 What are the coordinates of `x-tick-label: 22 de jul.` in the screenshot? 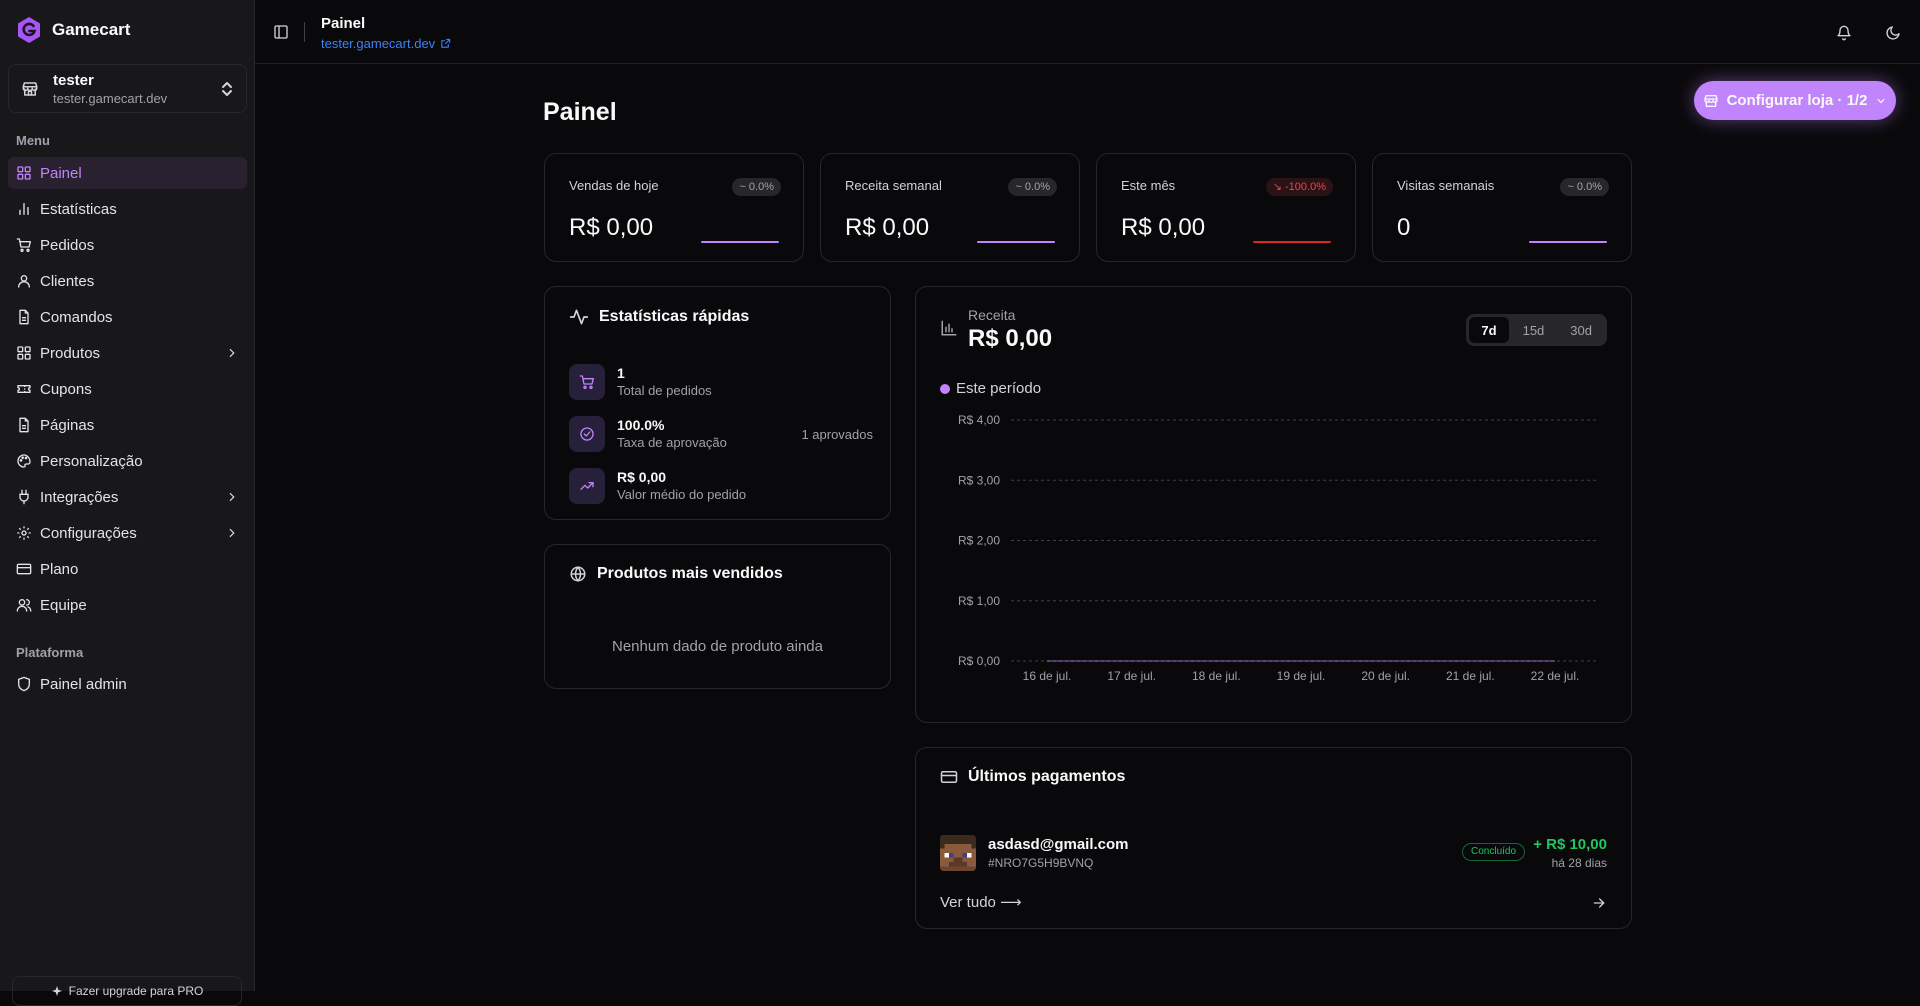 It's located at (1555, 676).